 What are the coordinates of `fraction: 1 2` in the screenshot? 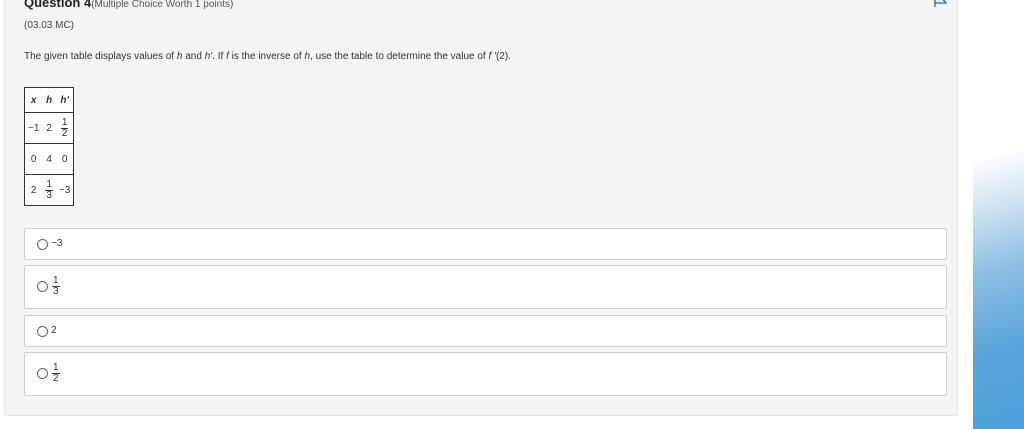 It's located at (64, 127).